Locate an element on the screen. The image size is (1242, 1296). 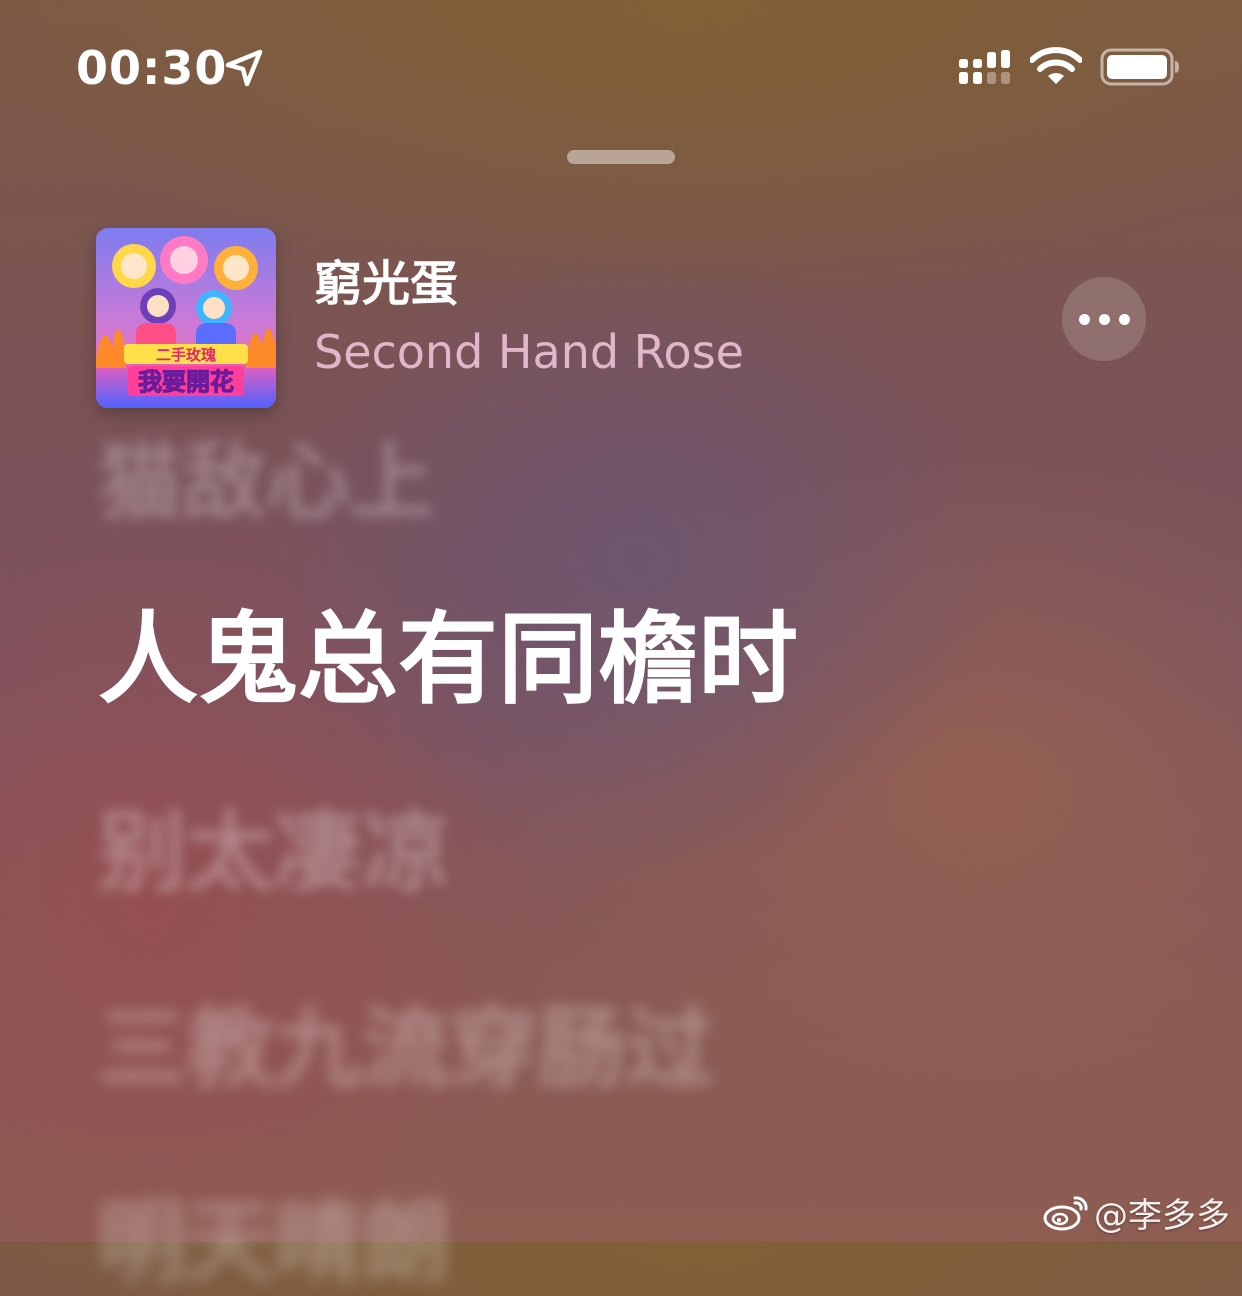
lyric-line-previous: 猫敌心上 is located at coordinates (266, 482).